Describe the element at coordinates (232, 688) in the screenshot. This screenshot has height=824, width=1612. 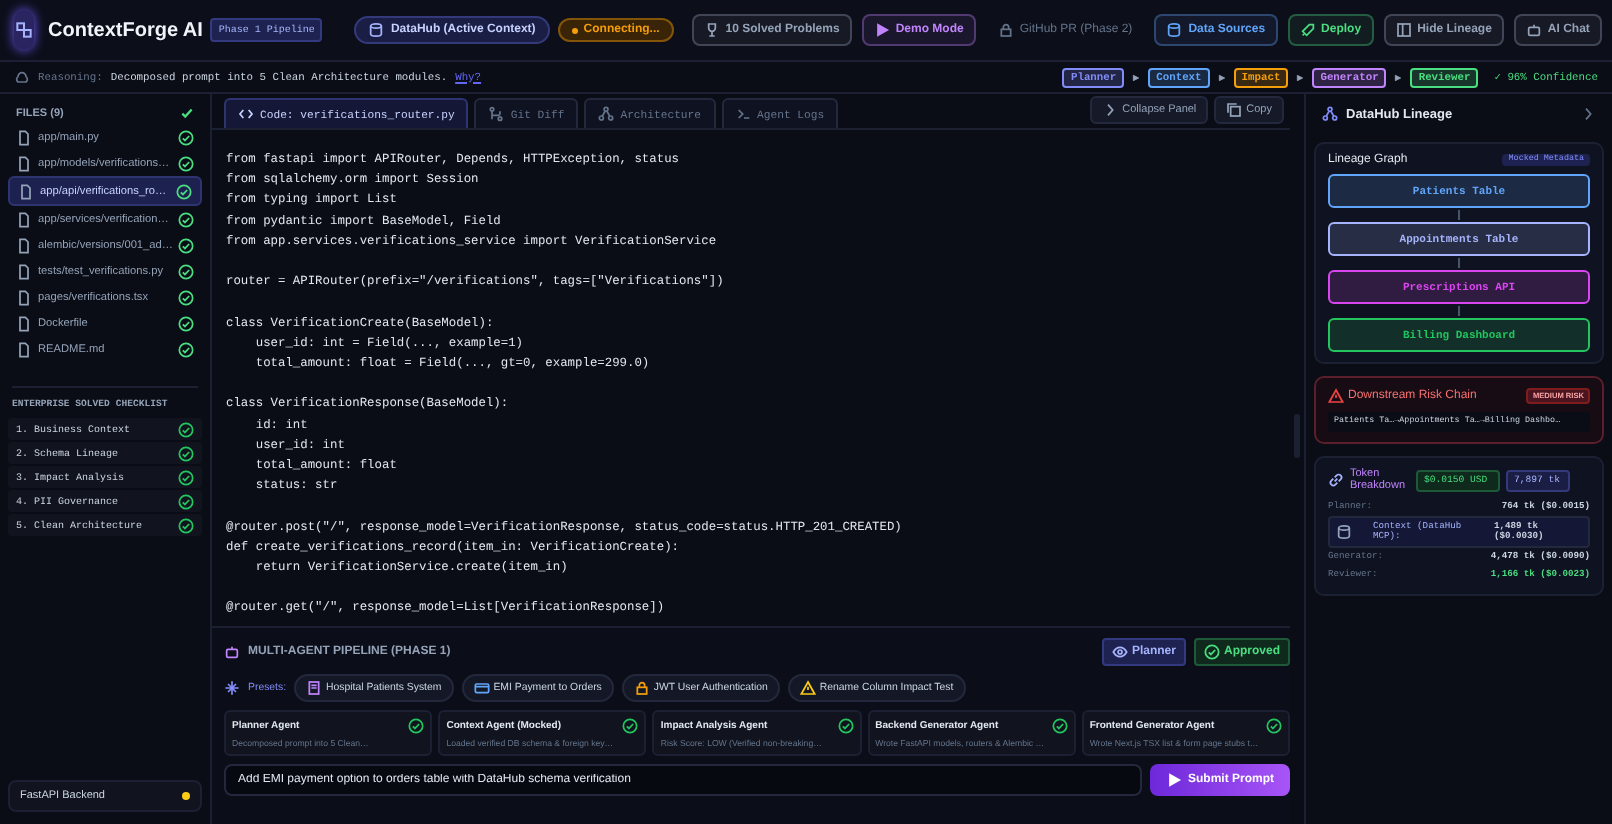
I see `sparkle-icon` at that location.